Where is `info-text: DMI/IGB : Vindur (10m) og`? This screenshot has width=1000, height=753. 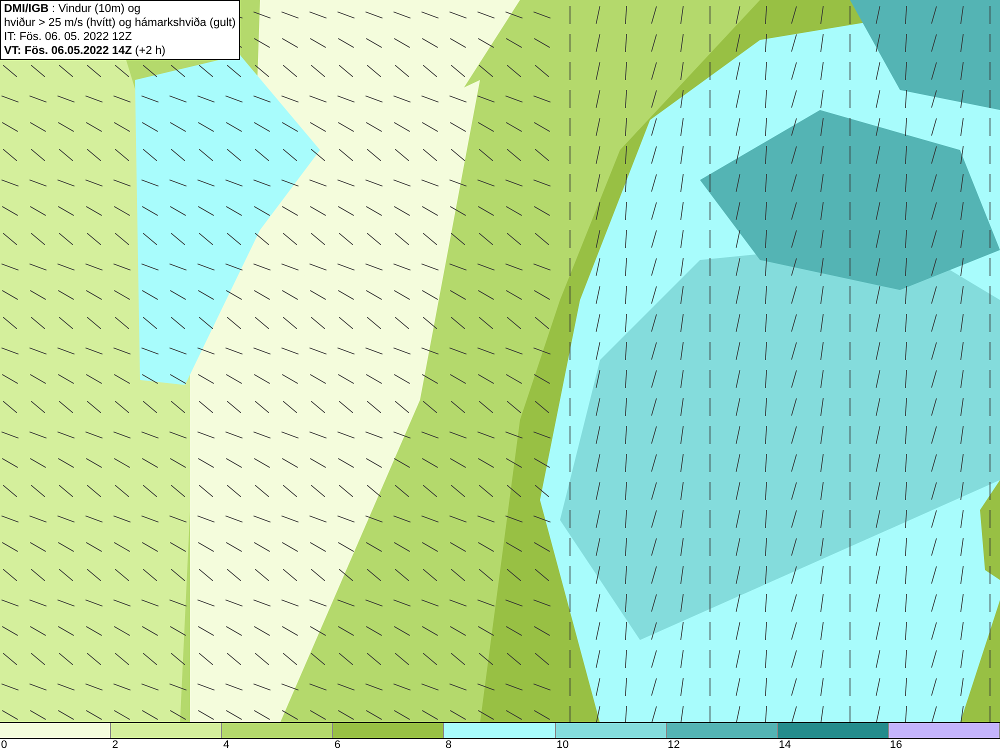
info-text: DMI/IGB : Vindur (10m) og is located at coordinates (73, 9).